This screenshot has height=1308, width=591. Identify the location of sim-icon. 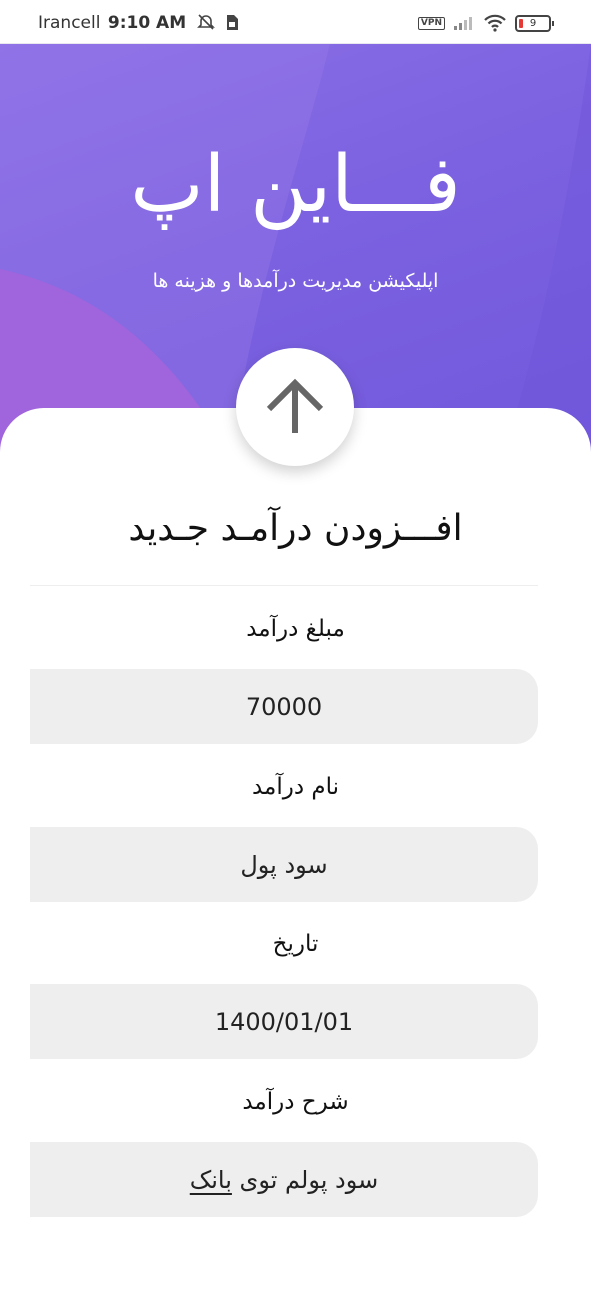
(232, 22).